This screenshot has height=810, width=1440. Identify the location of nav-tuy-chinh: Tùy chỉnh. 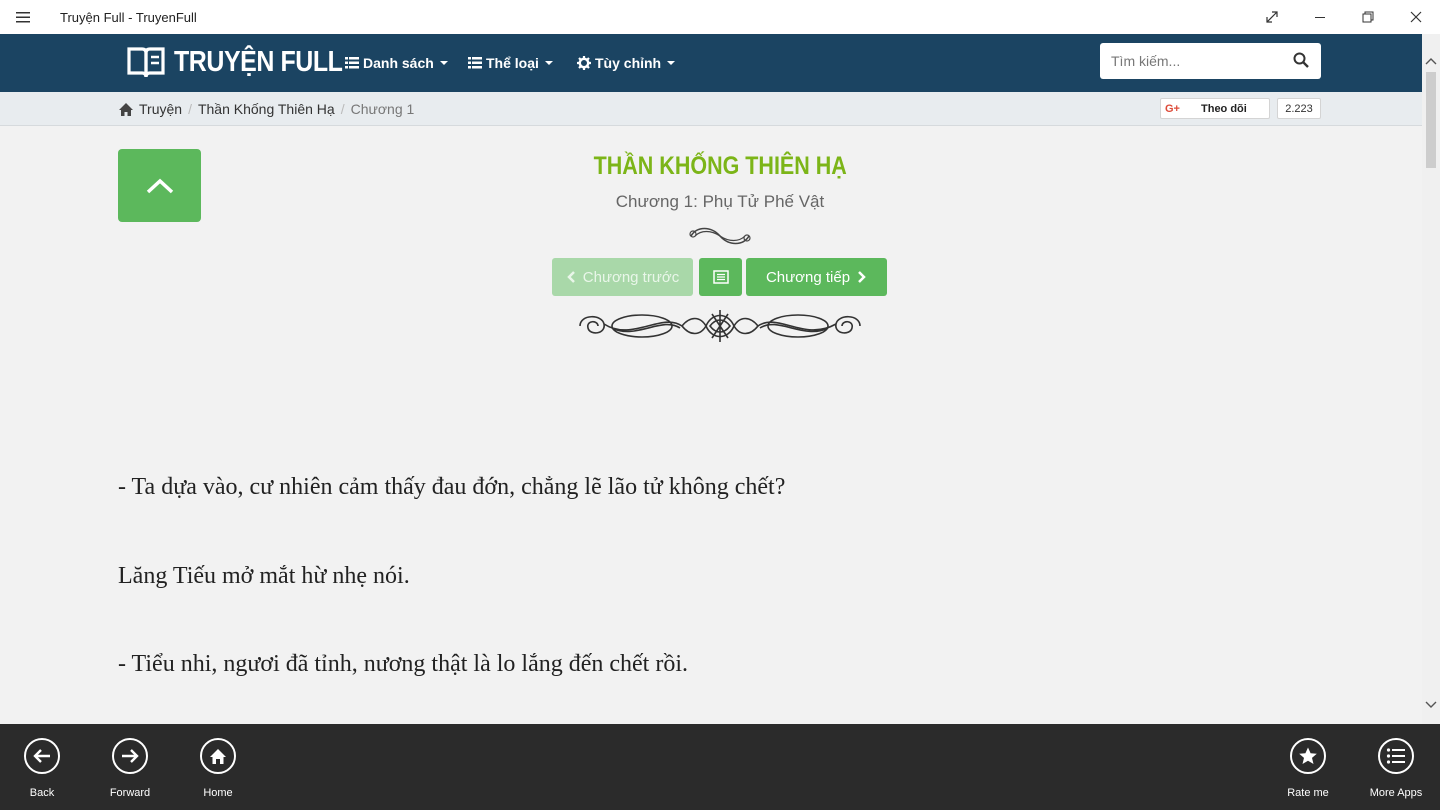
(626, 63).